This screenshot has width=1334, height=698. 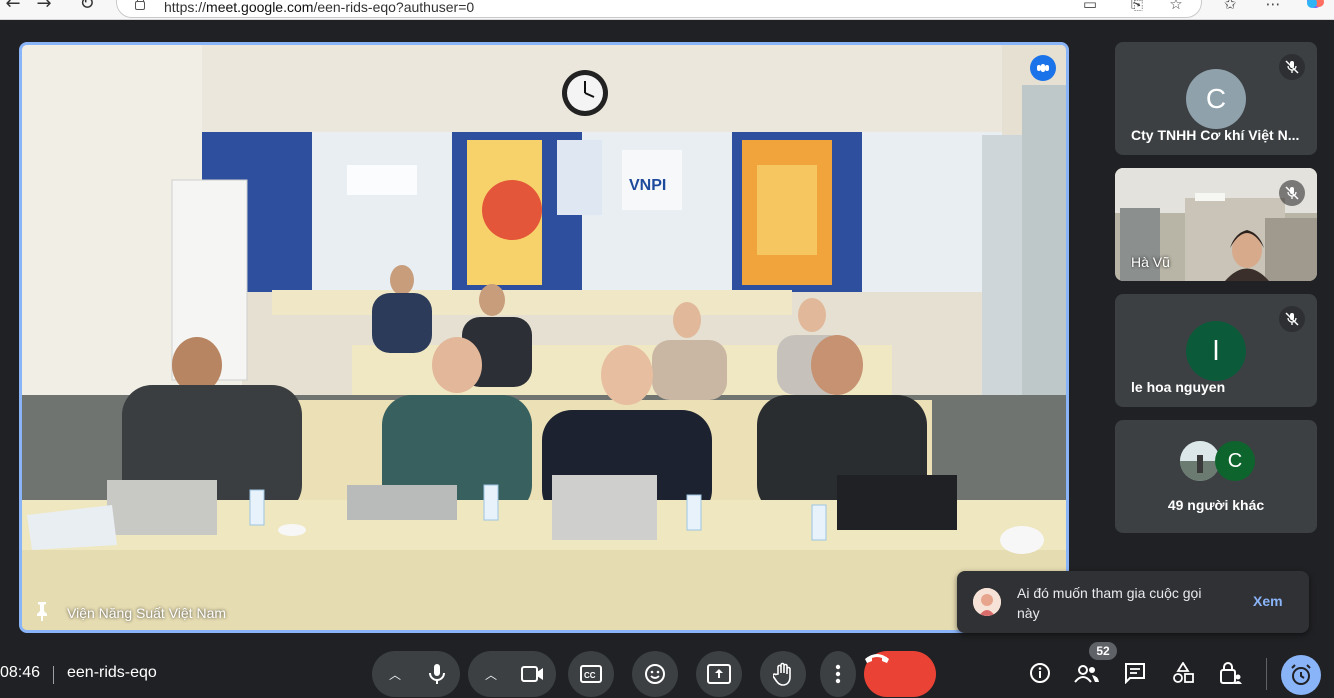 What do you see at coordinates (987, 602) in the screenshot?
I see `requester-avatar` at bounding box center [987, 602].